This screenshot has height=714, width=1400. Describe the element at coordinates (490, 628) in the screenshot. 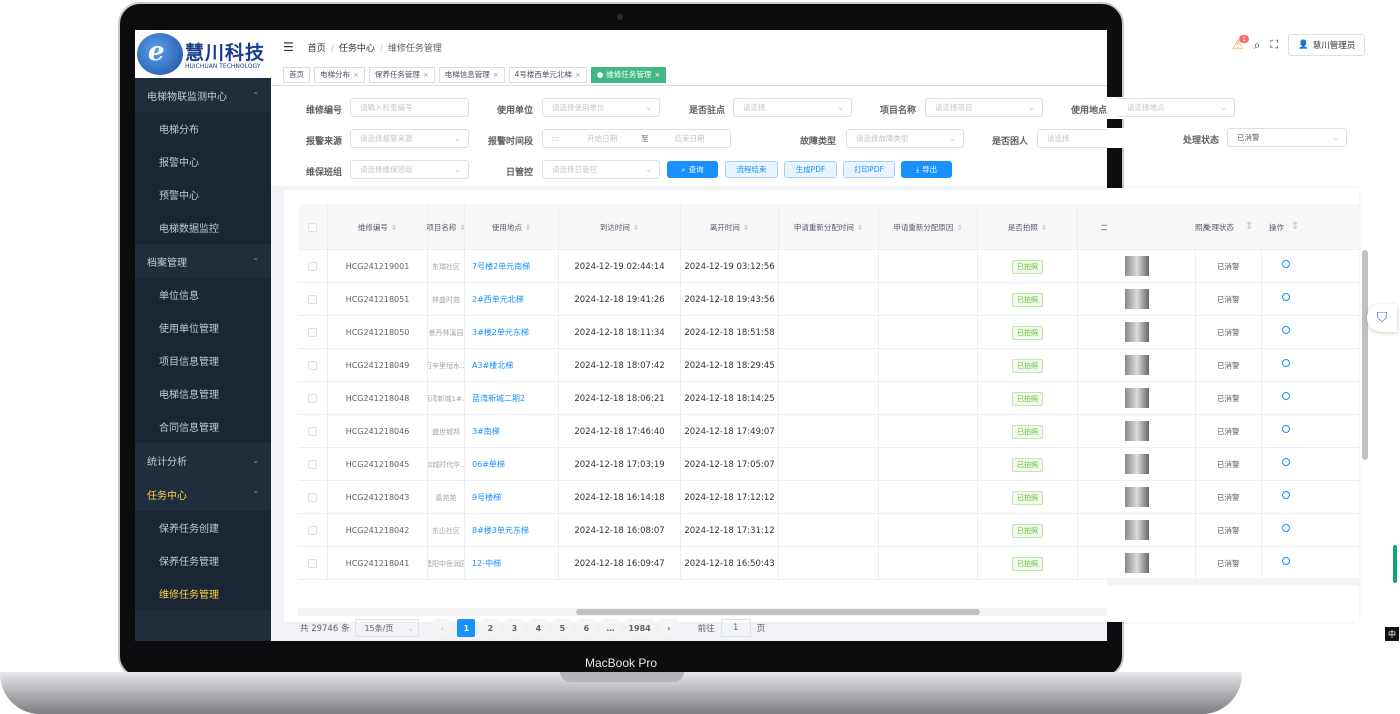

I see `page-button: 2` at that location.